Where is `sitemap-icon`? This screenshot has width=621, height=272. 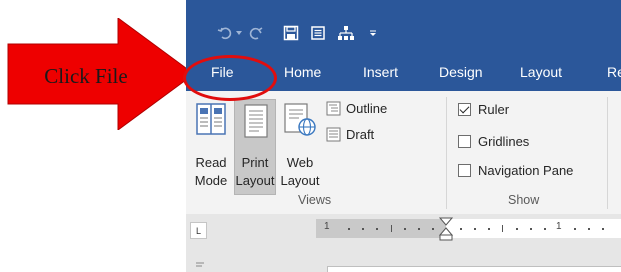
sitemap-icon is located at coordinates (346, 33).